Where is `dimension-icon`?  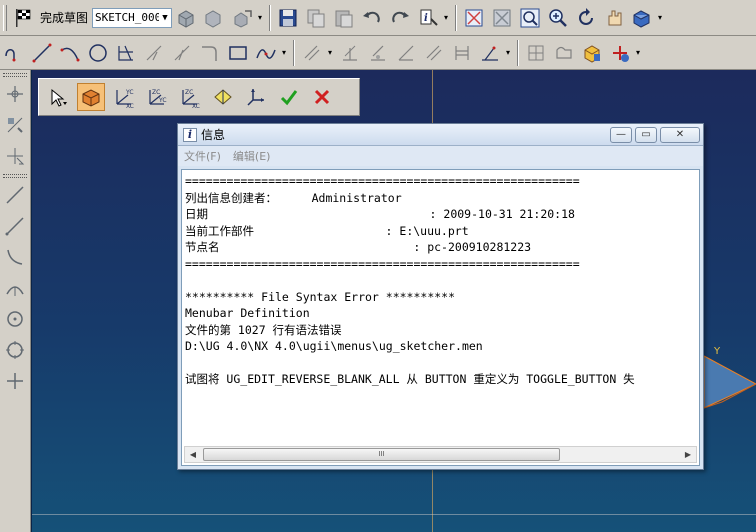
dimension-icon is located at coordinates (490, 53).